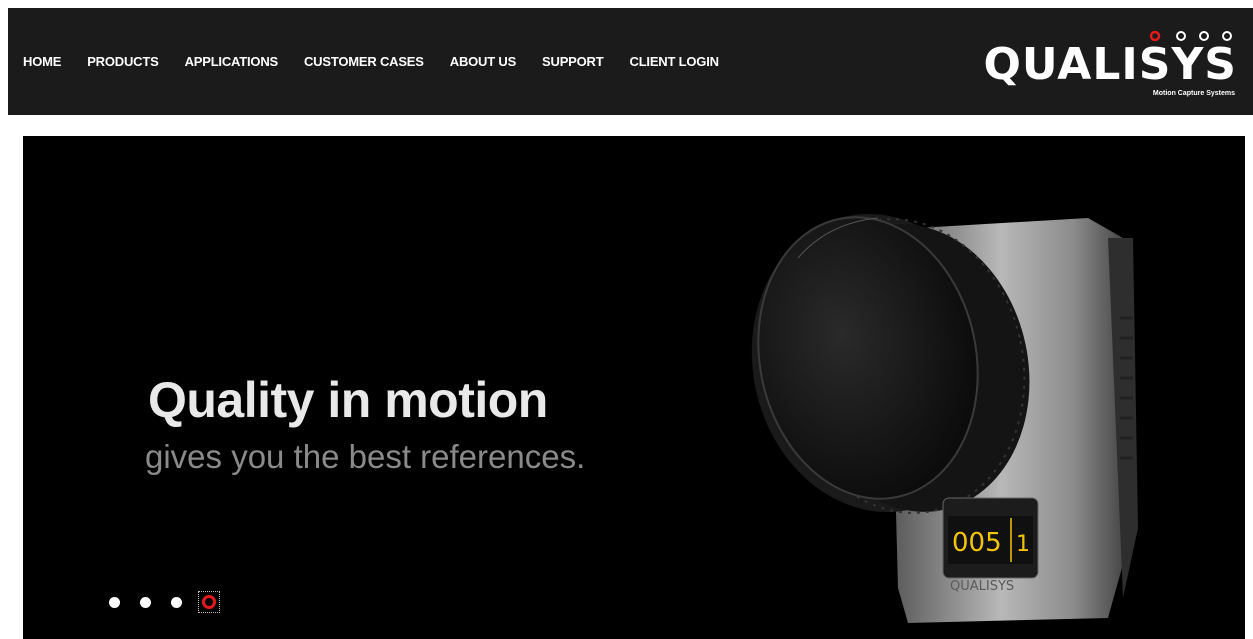  I want to click on slide-dot-4-active, so click(209, 602).